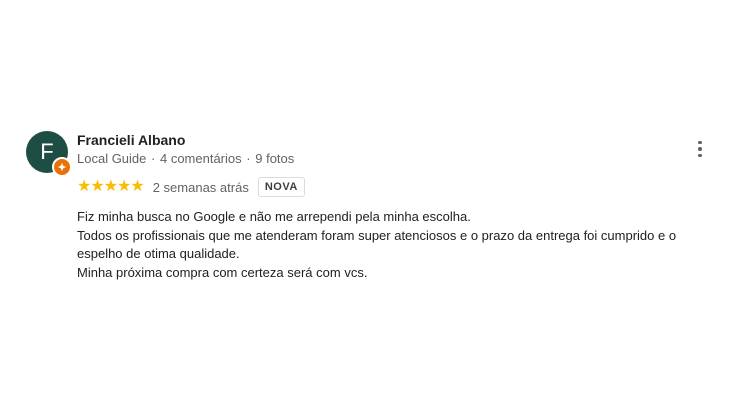 The width and height of the screenshot is (750, 400). Describe the element at coordinates (275, 158) in the screenshot. I see `photos-count: 9 fotos` at that location.